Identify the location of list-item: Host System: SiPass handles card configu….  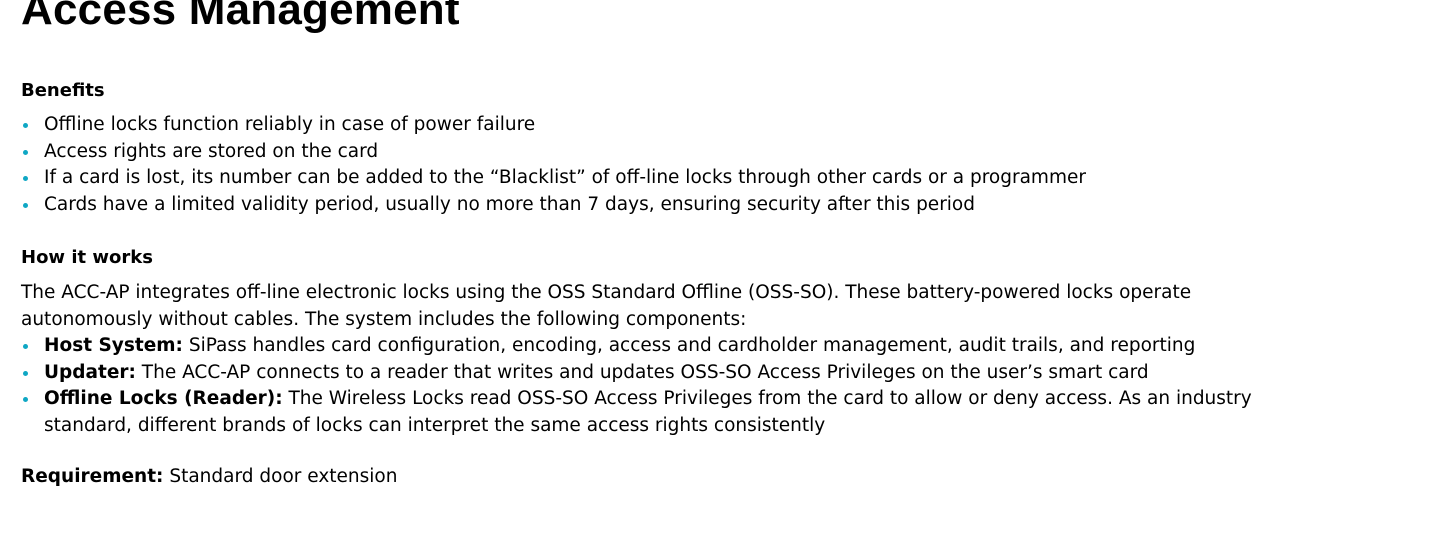
(671, 346).